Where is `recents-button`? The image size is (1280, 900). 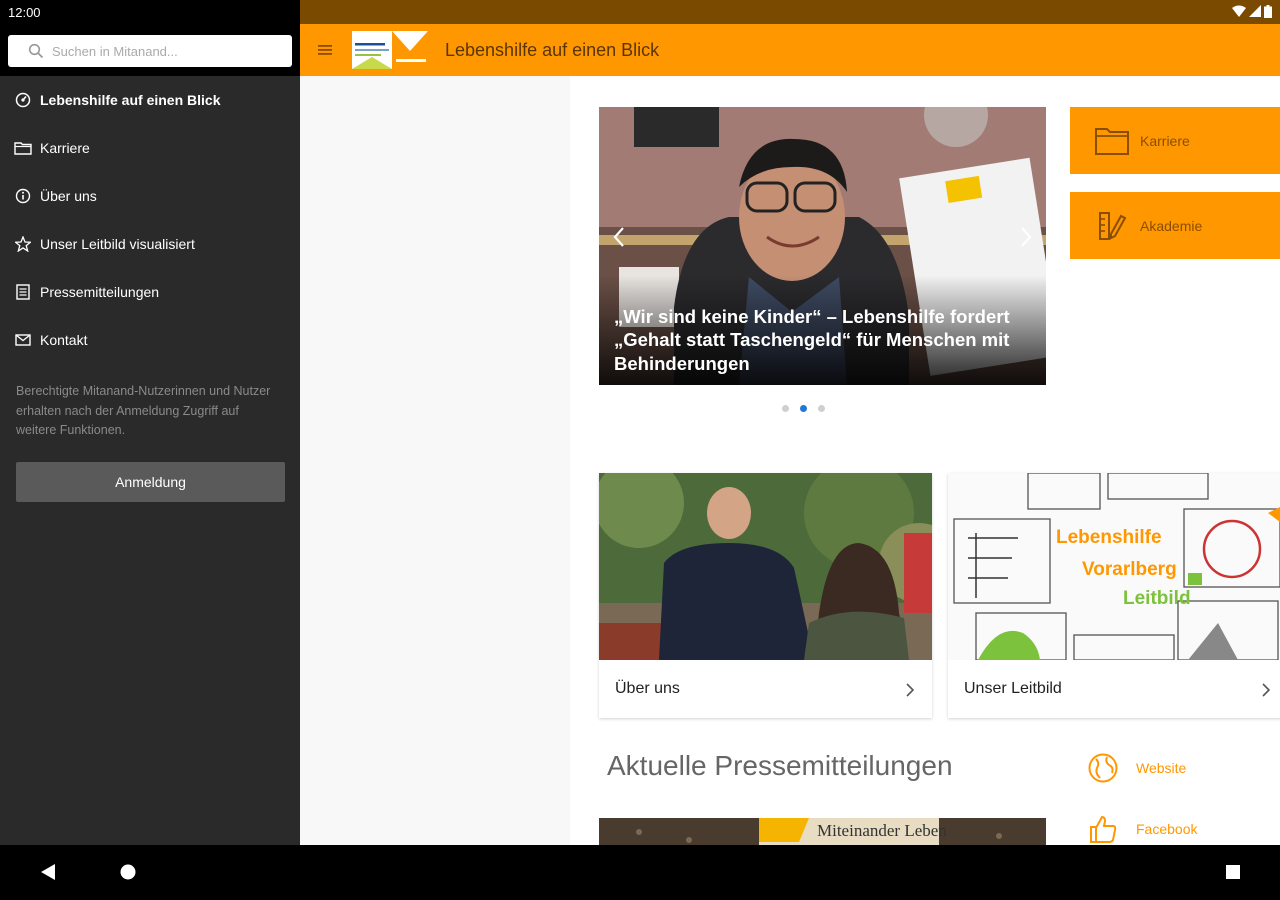
recents-button is located at coordinates (1233, 872).